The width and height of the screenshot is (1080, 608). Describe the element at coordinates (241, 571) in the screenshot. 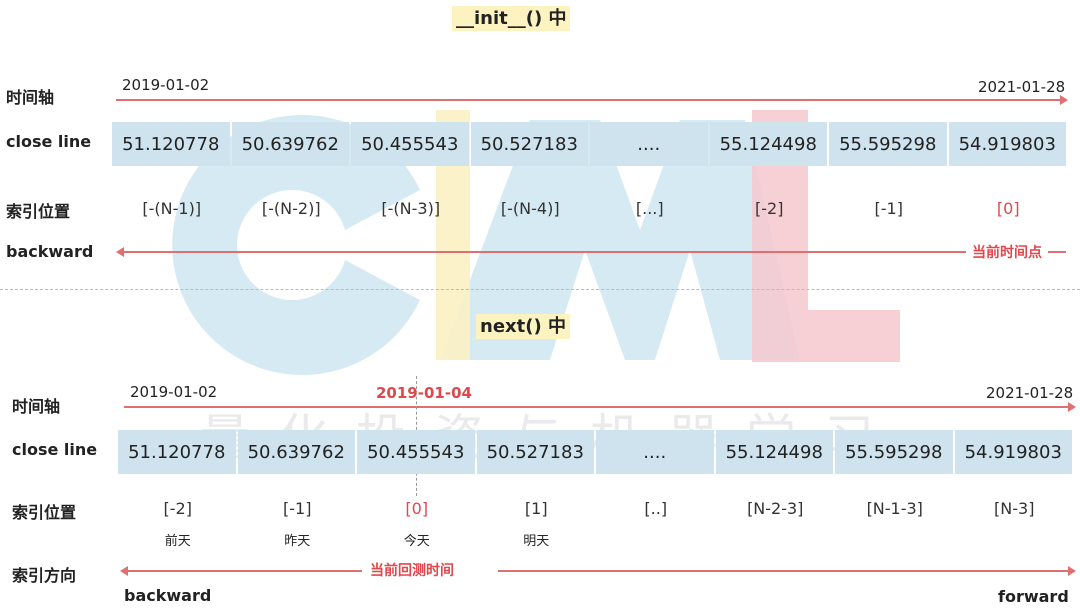

I see `direction-arrow-backward` at that location.